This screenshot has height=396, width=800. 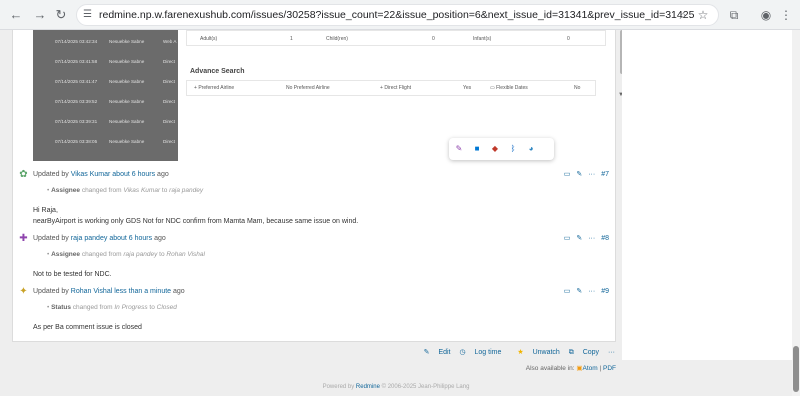 What do you see at coordinates (796, 213) in the screenshot?
I see `page-scrollbar` at bounding box center [796, 213].